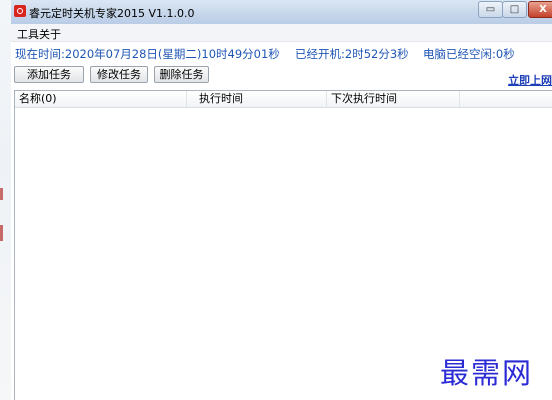 This screenshot has height=400, width=552. I want to click on edit-task-button: 修改任务, so click(119, 74).